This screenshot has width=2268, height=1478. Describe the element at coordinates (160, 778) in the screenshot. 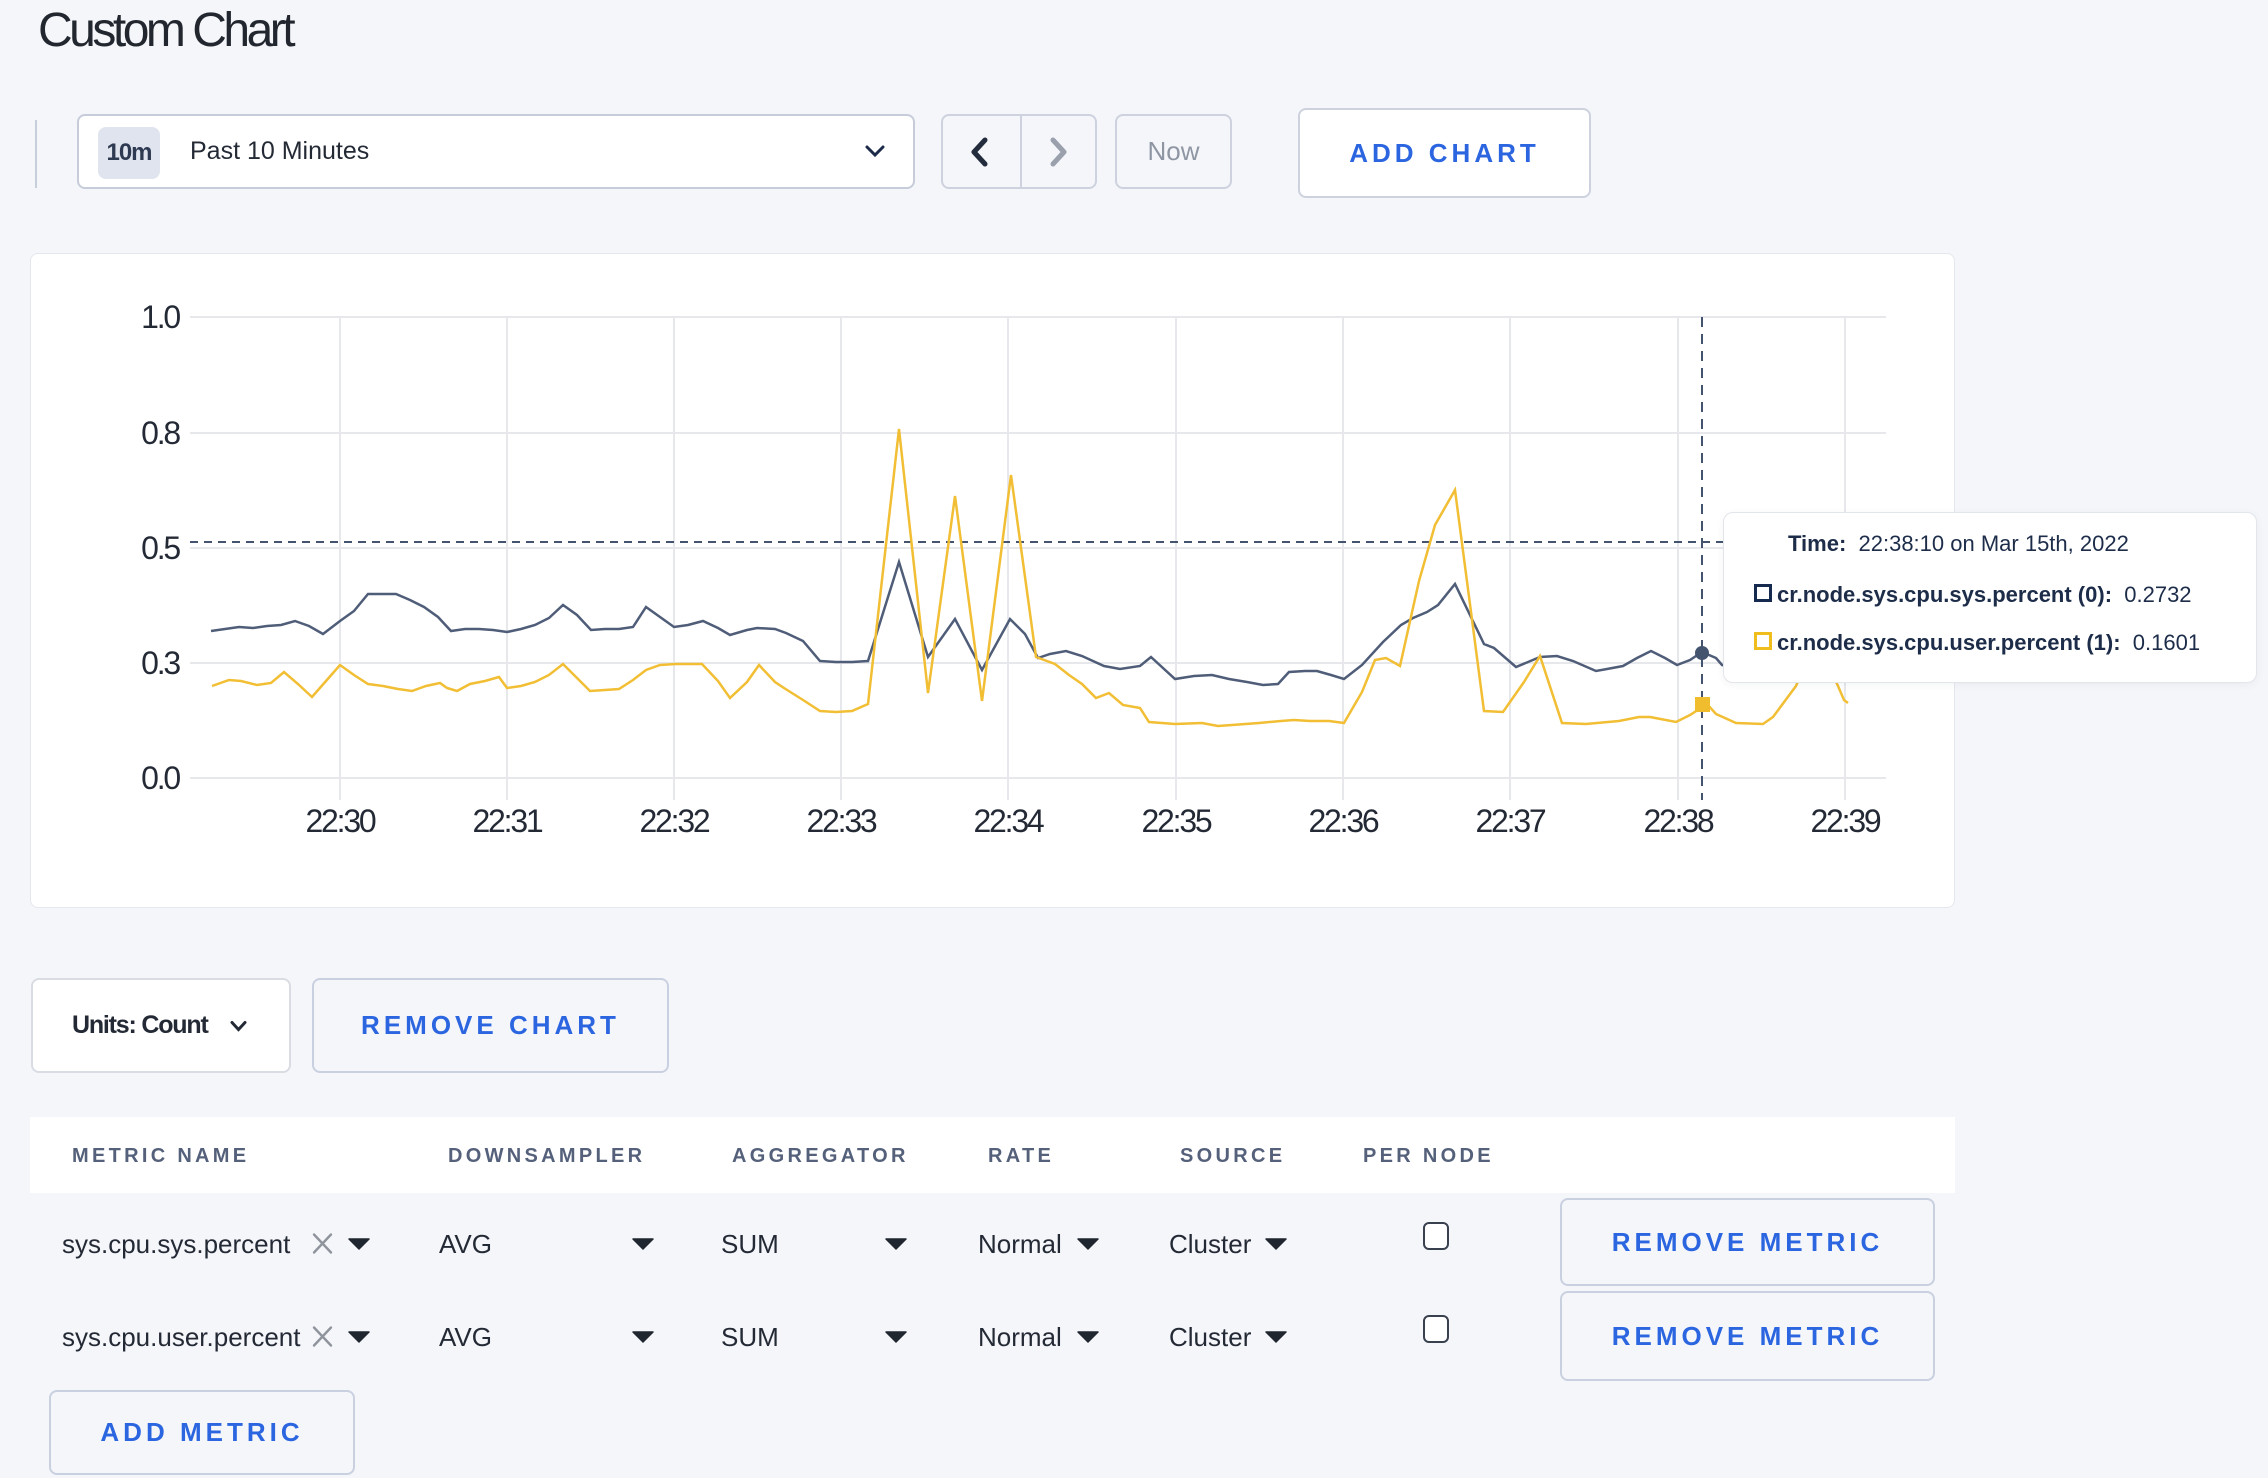

I see `svg-text: 0.0` at that location.